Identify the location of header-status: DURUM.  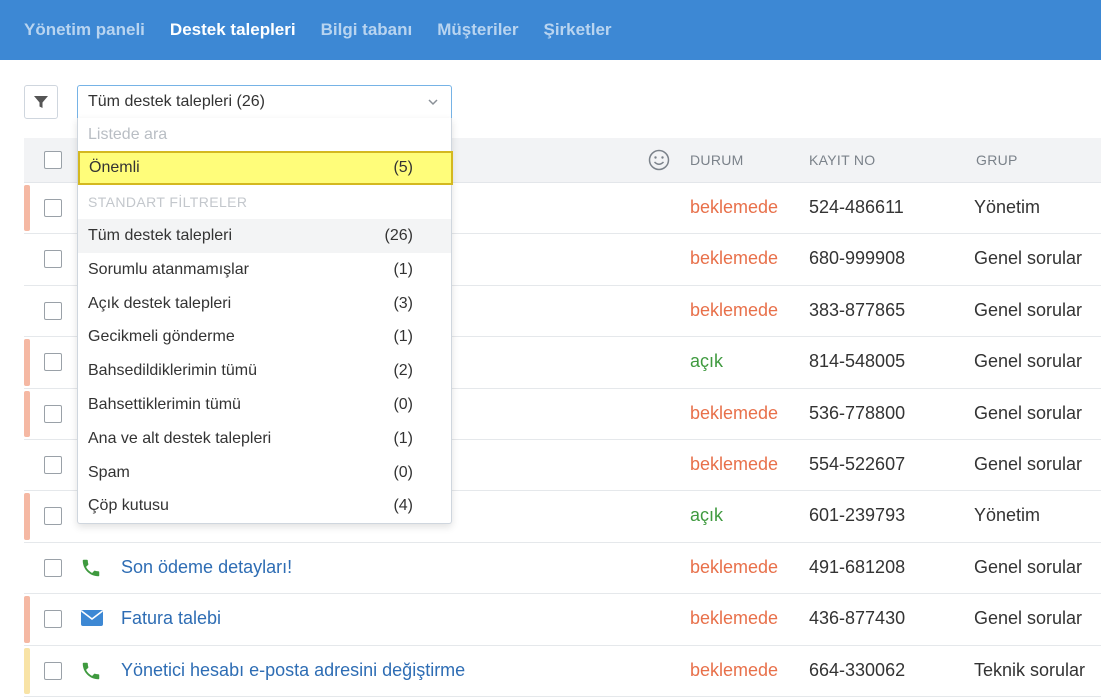
(717, 160).